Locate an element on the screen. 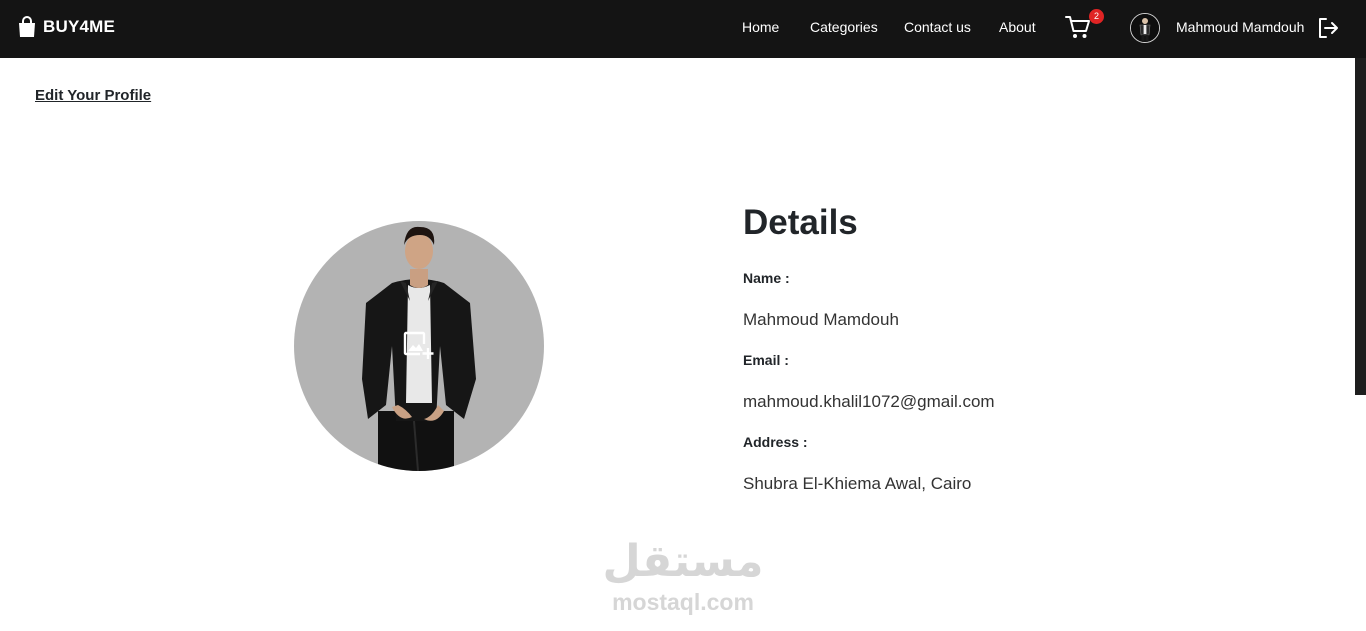 This screenshot has width=1366, height=631. profile-photo is located at coordinates (419, 346).